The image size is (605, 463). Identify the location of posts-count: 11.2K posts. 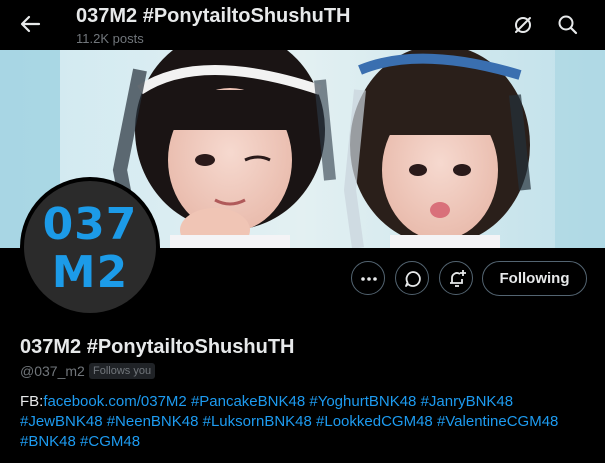
(110, 38).